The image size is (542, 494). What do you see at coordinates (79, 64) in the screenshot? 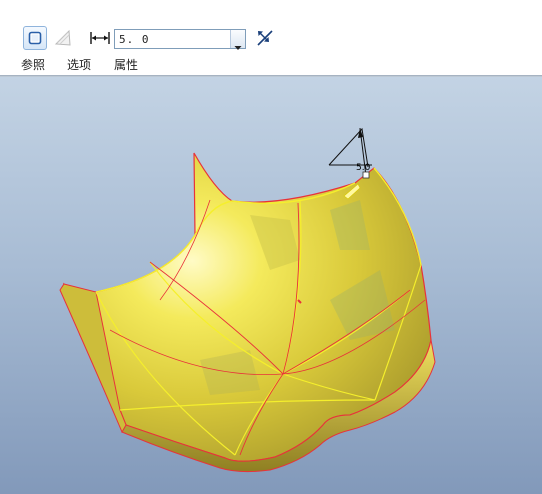
I see `tab-options: 选项` at bounding box center [79, 64].